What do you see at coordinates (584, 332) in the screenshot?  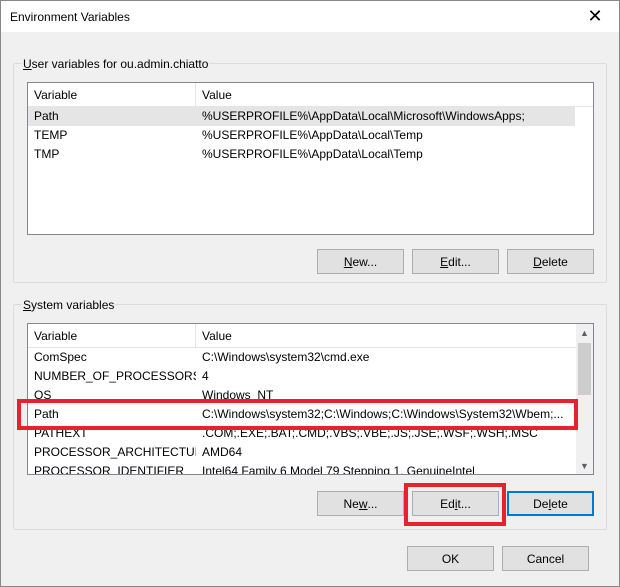 I see `scroll-up-icon: ▲` at bounding box center [584, 332].